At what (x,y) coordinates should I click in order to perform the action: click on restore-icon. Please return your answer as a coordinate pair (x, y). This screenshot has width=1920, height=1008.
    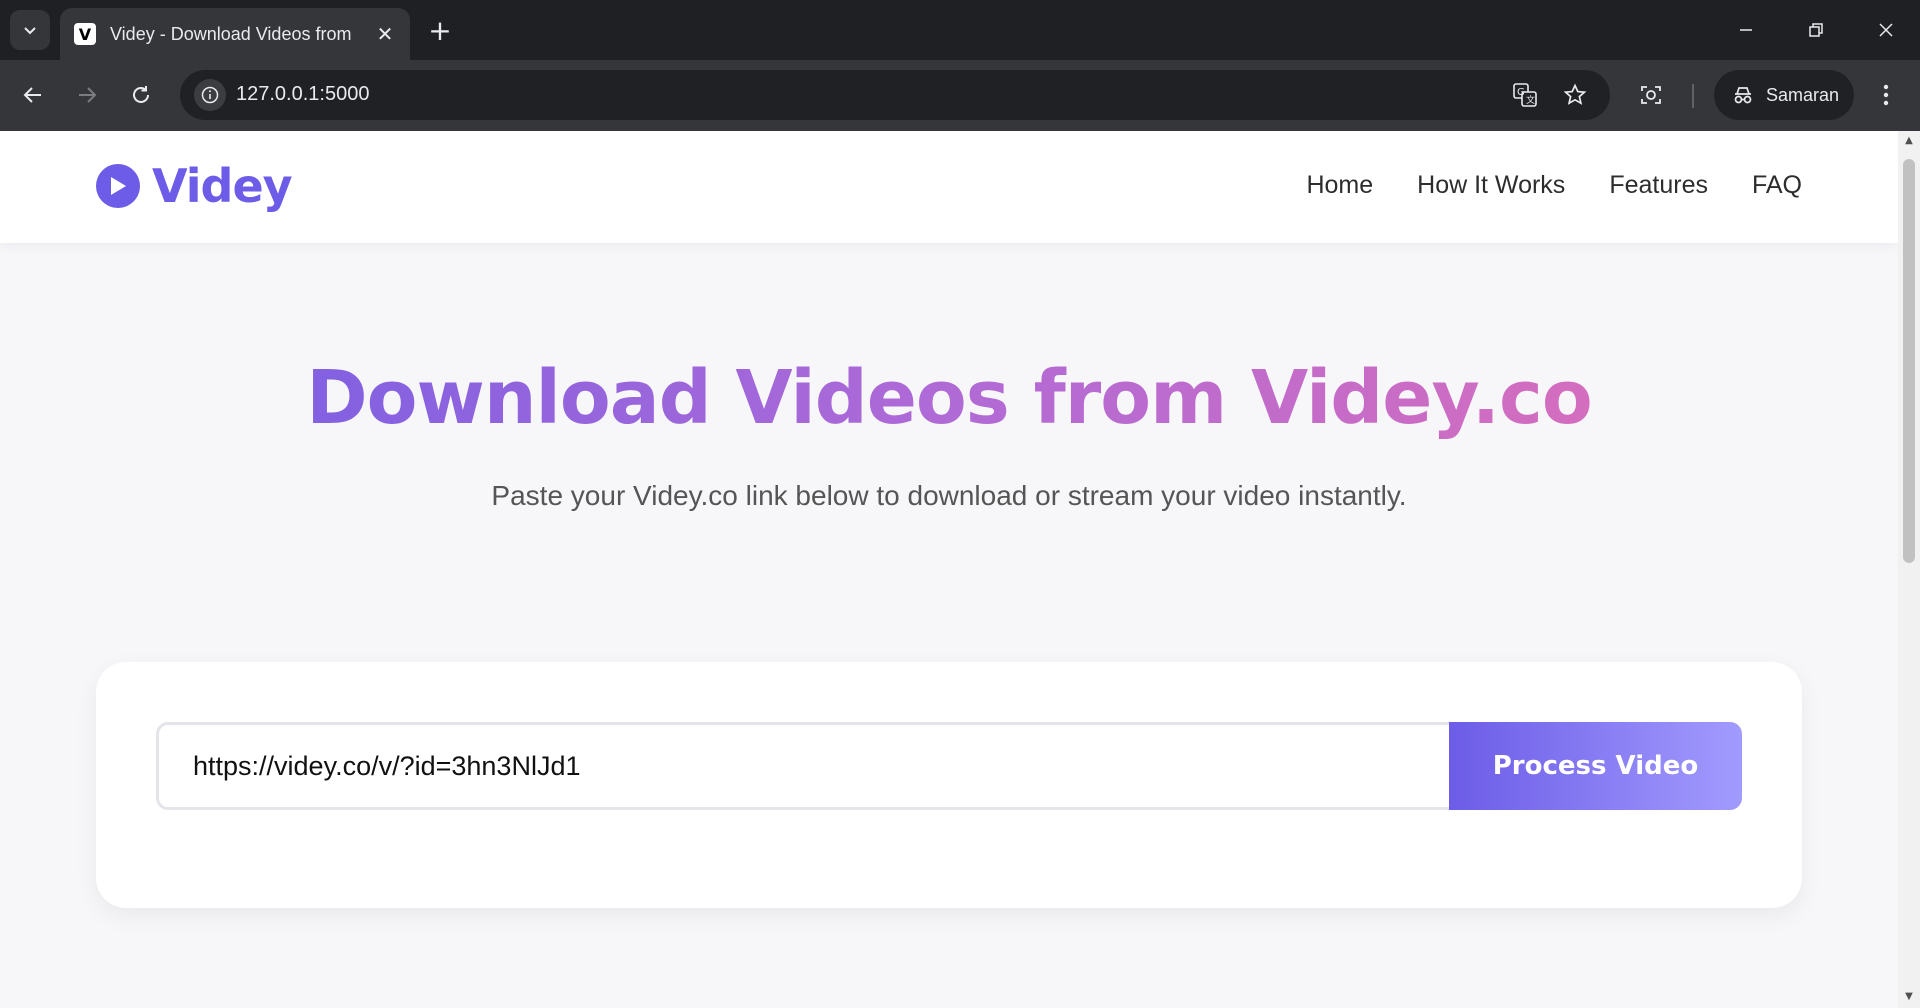
    Looking at the image, I should click on (1816, 30).